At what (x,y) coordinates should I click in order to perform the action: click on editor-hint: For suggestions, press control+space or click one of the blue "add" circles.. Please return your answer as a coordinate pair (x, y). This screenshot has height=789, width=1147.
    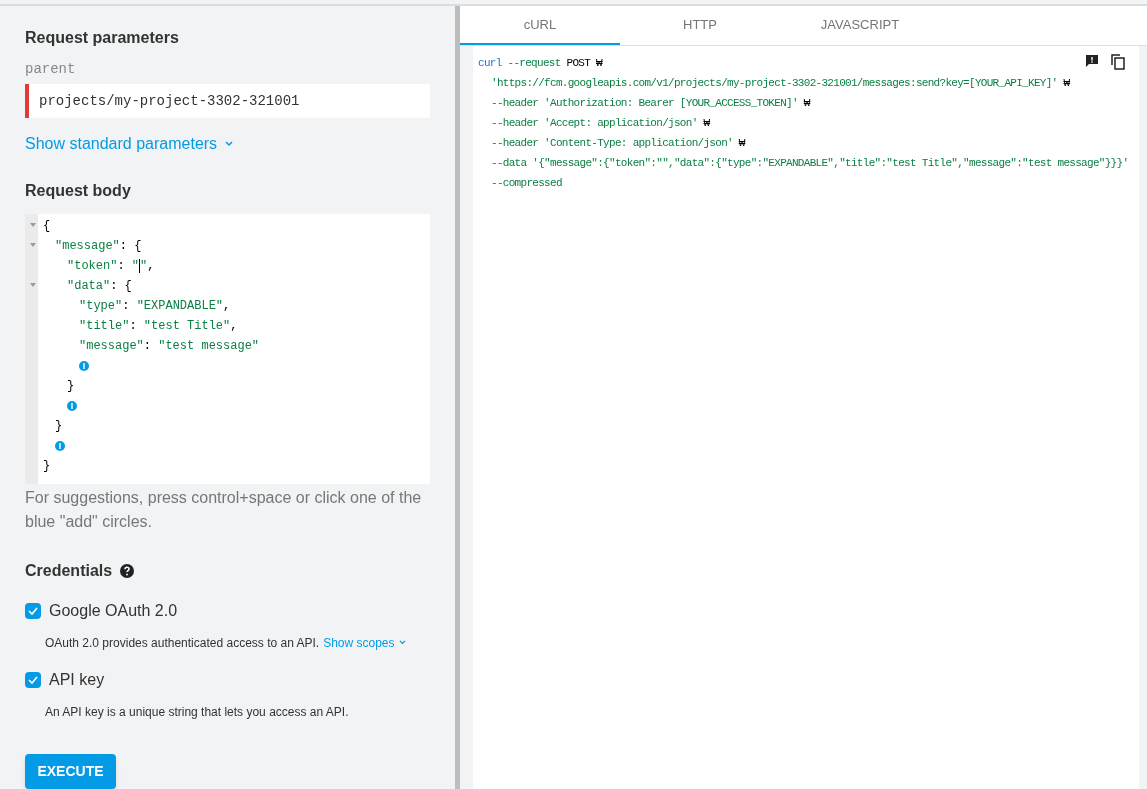
    Looking at the image, I should click on (224, 509).